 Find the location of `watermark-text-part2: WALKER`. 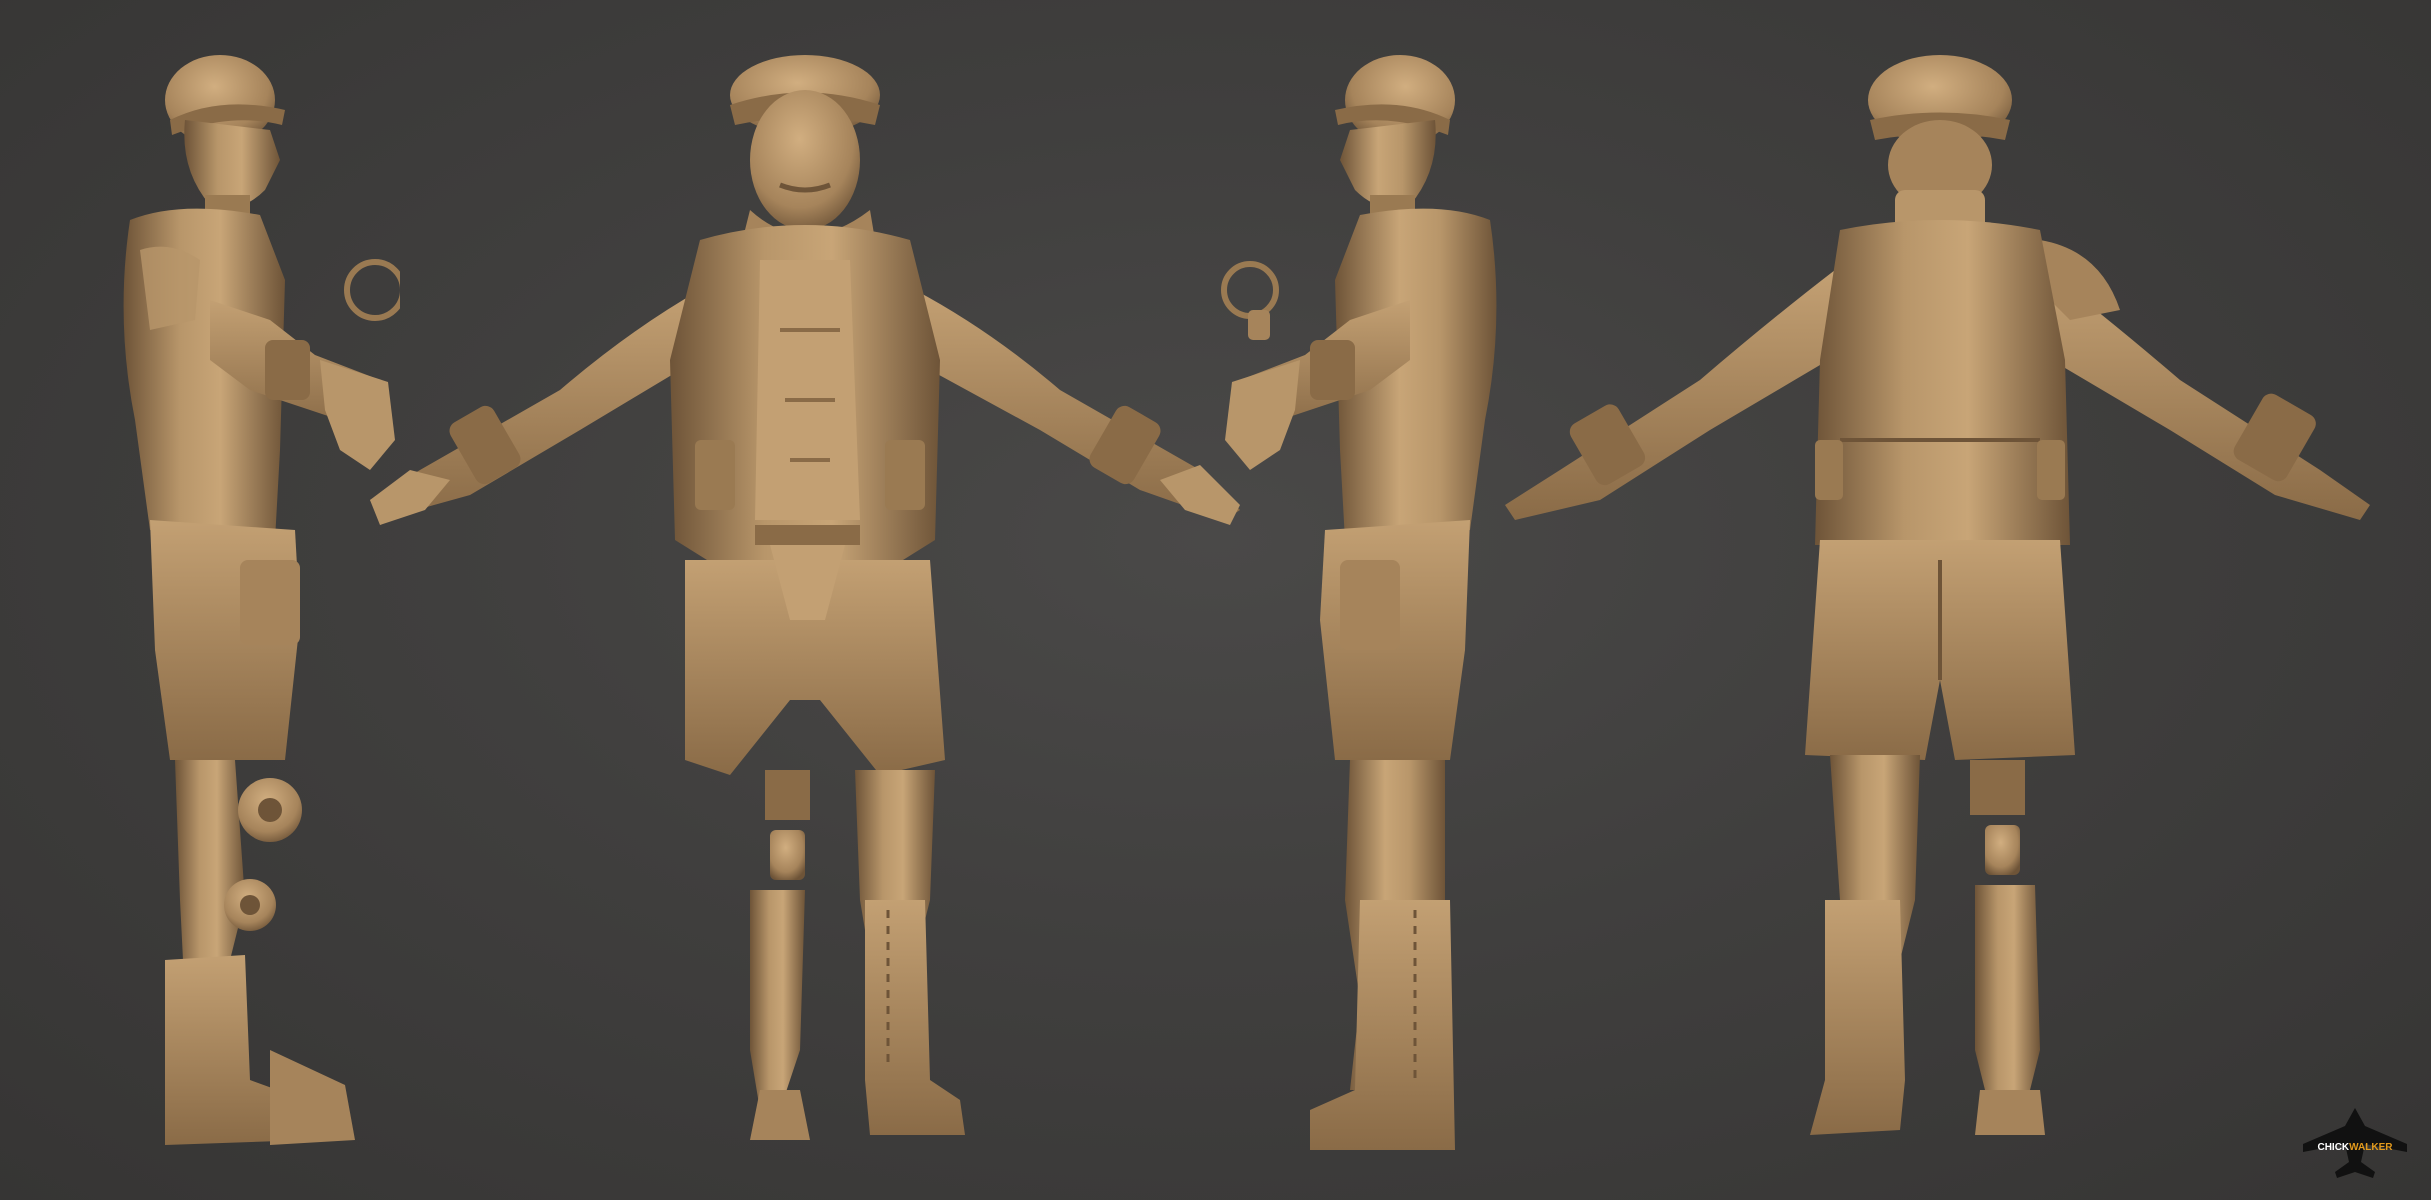

watermark-text-part2: WALKER is located at coordinates (2371, 1147).